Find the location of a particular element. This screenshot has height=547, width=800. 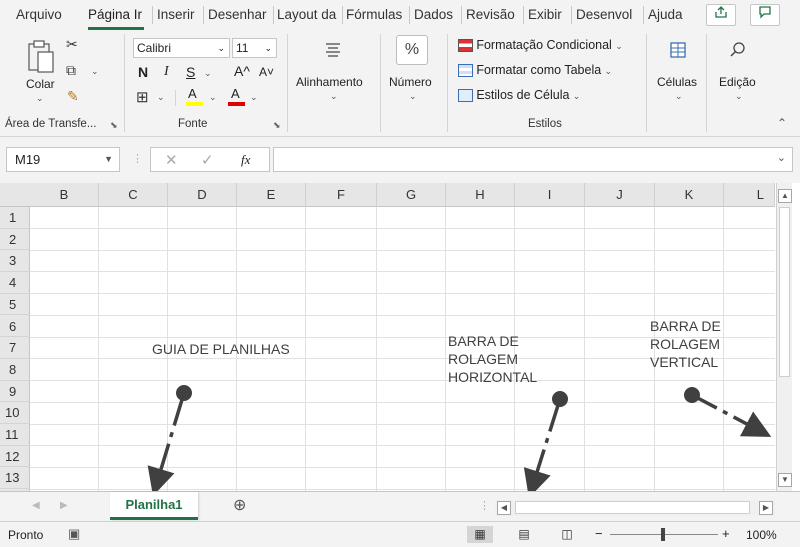

expand-formula-icon: ⌄ is located at coordinates (781, 157).